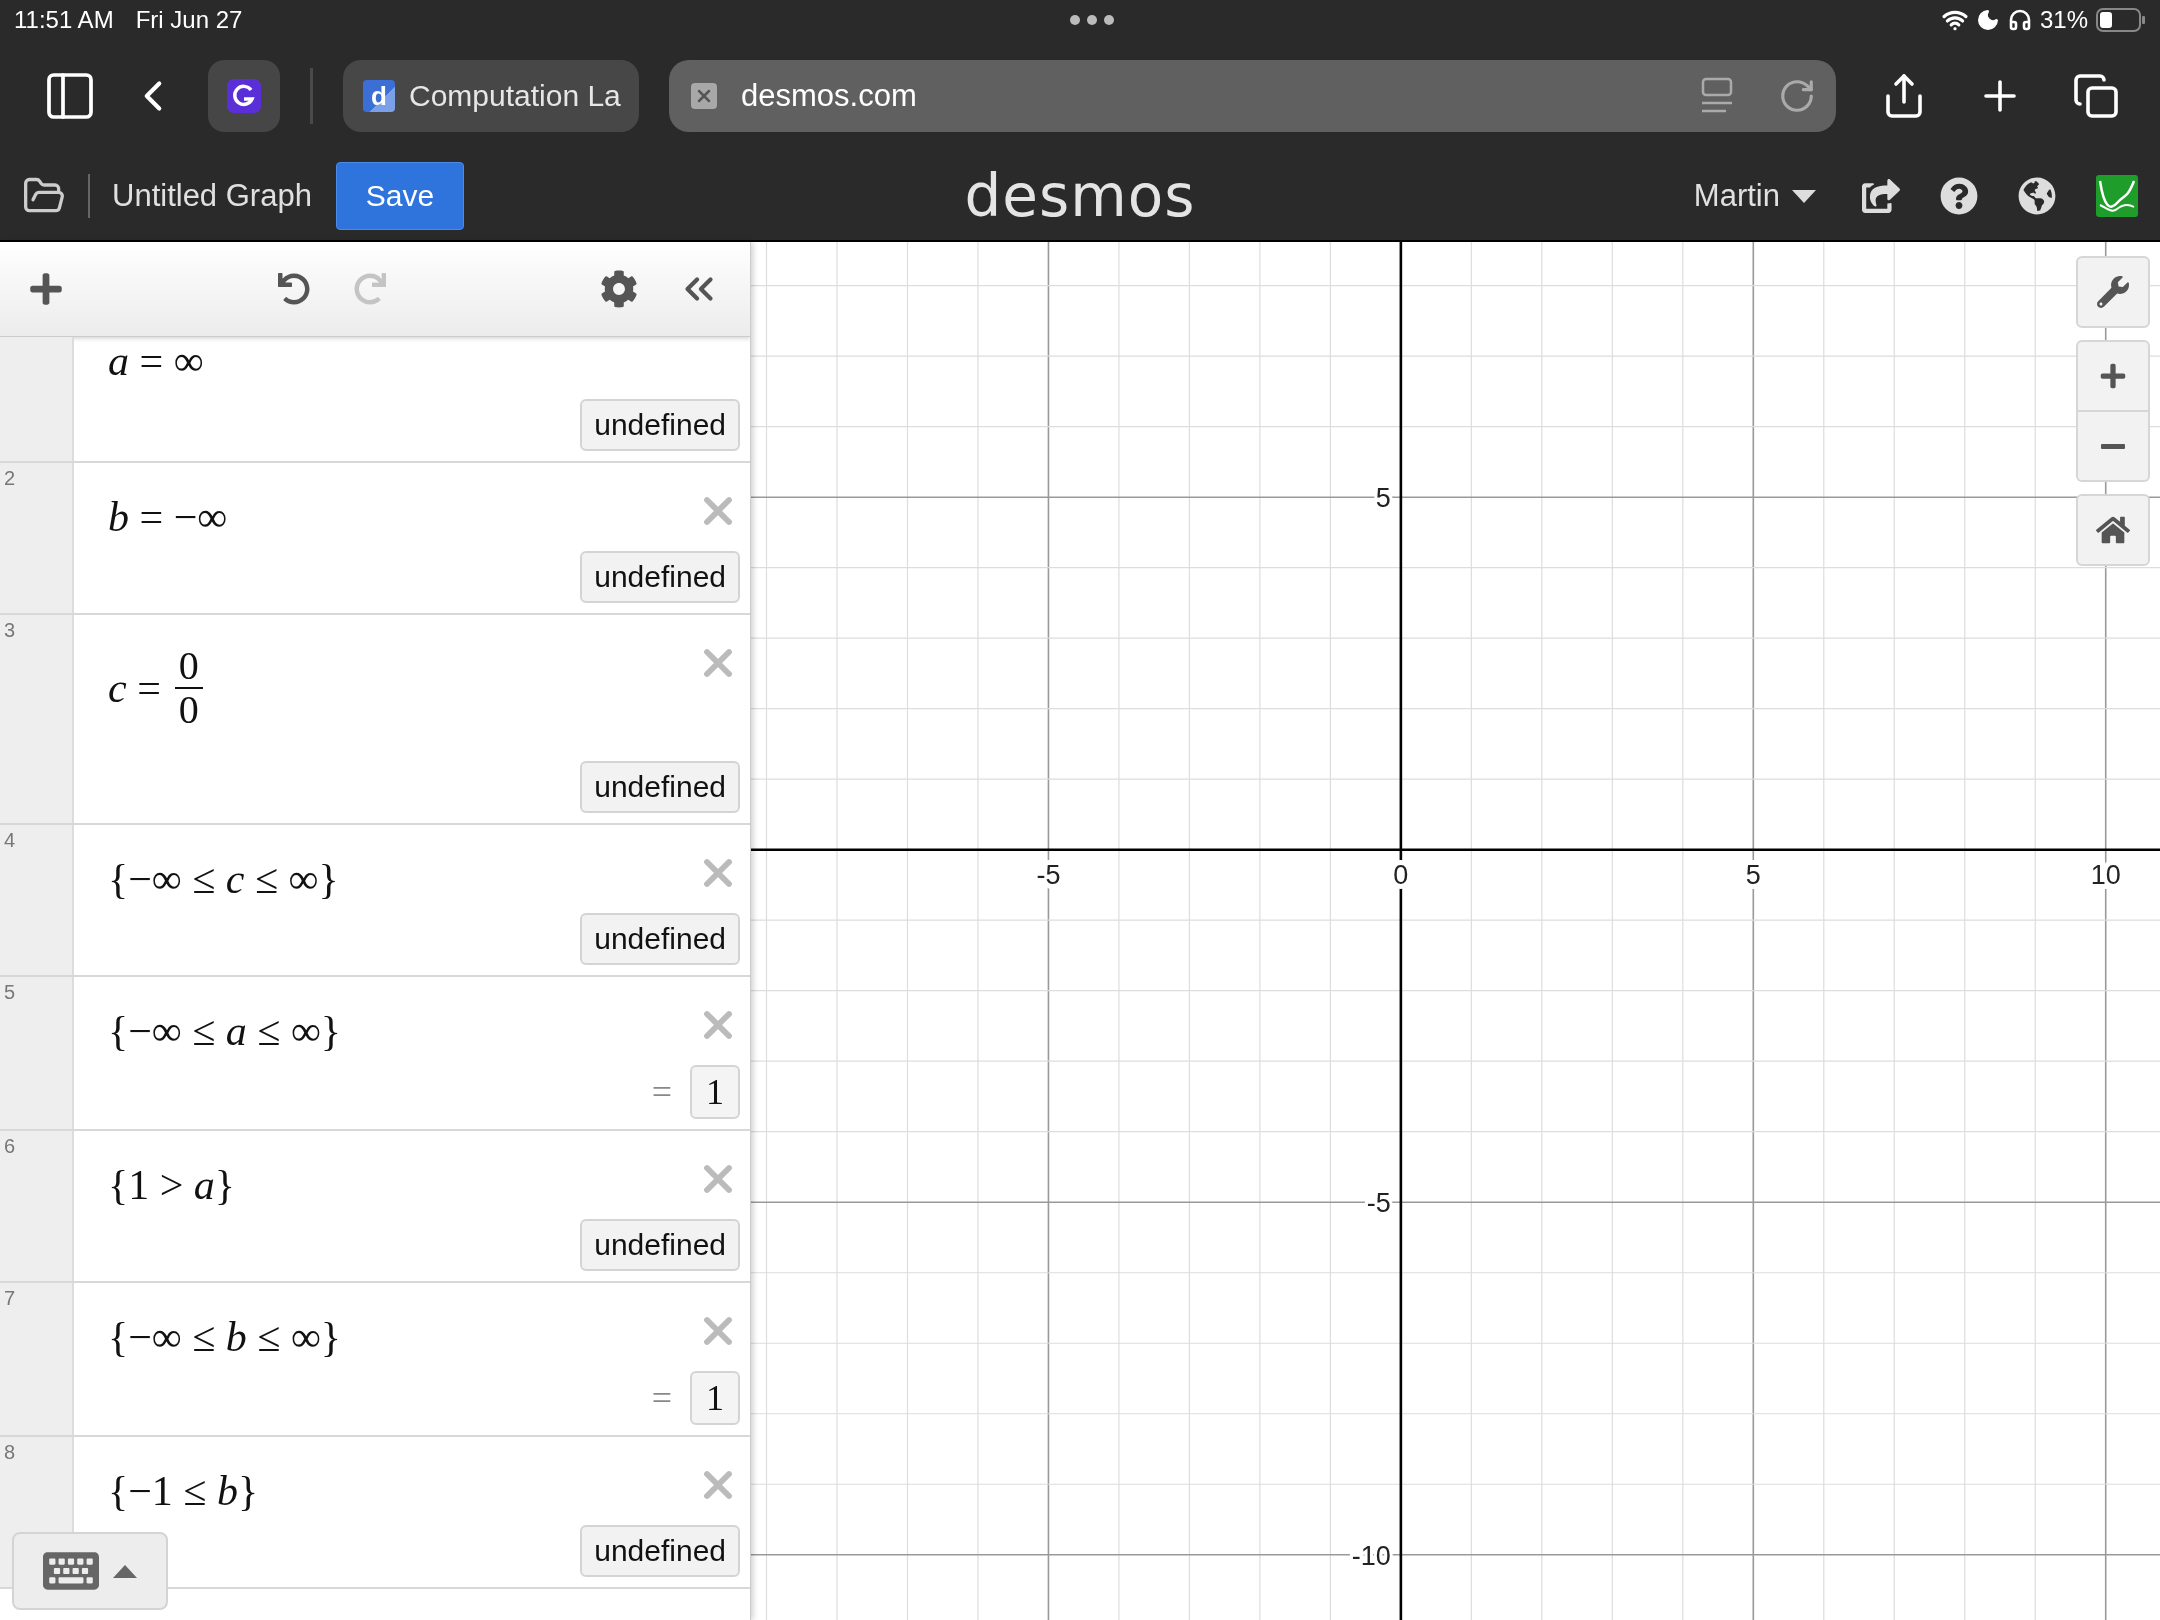 This screenshot has height=1620, width=2160. What do you see at coordinates (2121, 20) in the screenshot?
I see `battery-icon` at bounding box center [2121, 20].